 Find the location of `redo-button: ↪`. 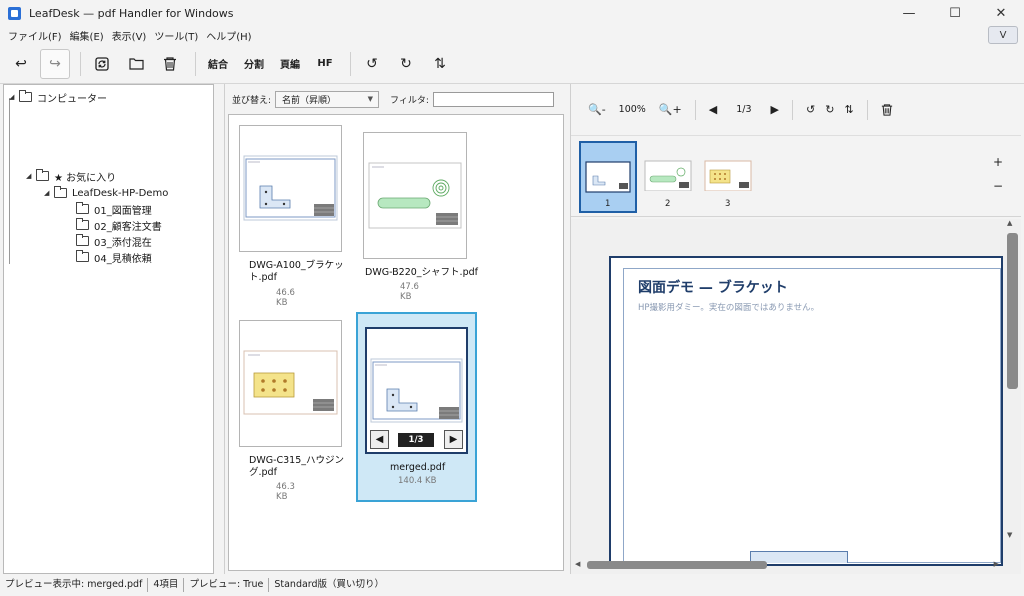

redo-button: ↪ is located at coordinates (55, 63).